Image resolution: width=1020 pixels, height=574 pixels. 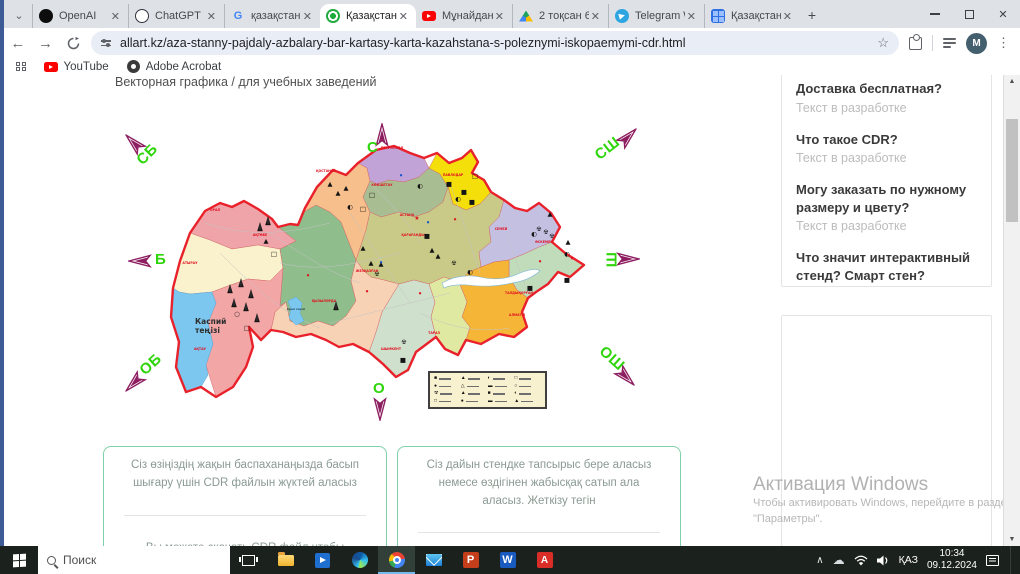 What do you see at coordinates (841, 484) in the screenshot?
I see `watermark-title: Активация Windows` at bounding box center [841, 484].